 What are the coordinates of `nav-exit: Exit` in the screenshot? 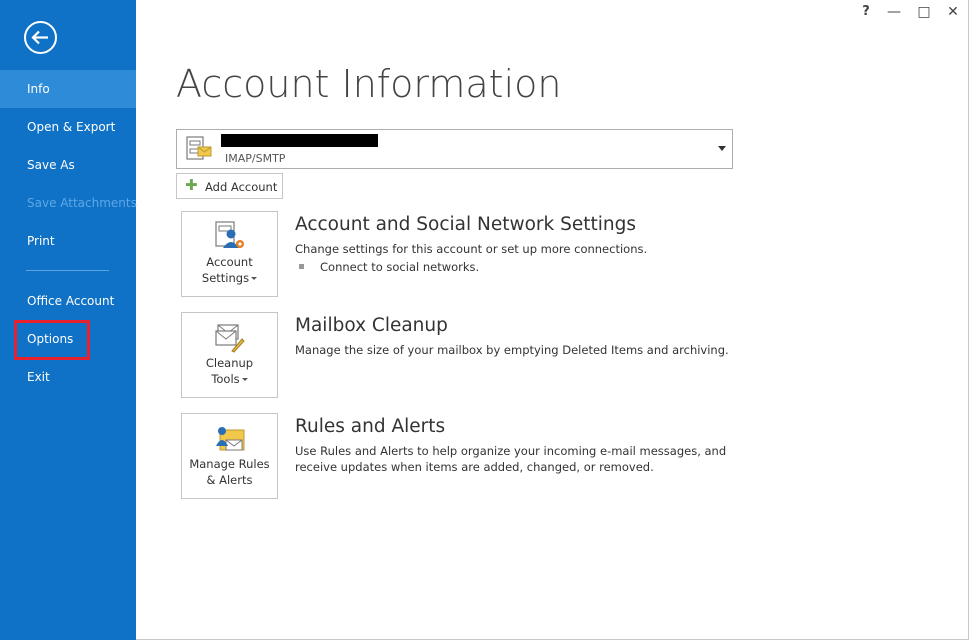 It's located at (68, 377).